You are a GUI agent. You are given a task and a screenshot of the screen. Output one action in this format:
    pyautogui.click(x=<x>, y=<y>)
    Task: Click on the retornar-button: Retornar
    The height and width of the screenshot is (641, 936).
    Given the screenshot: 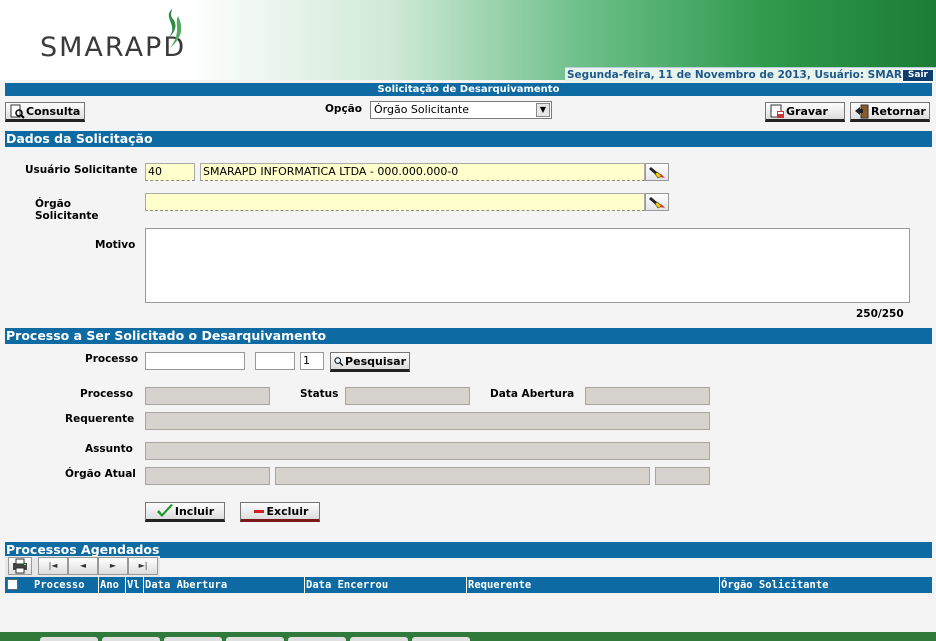 What is the action you would take?
    pyautogui.click(x=890, y=112)
    